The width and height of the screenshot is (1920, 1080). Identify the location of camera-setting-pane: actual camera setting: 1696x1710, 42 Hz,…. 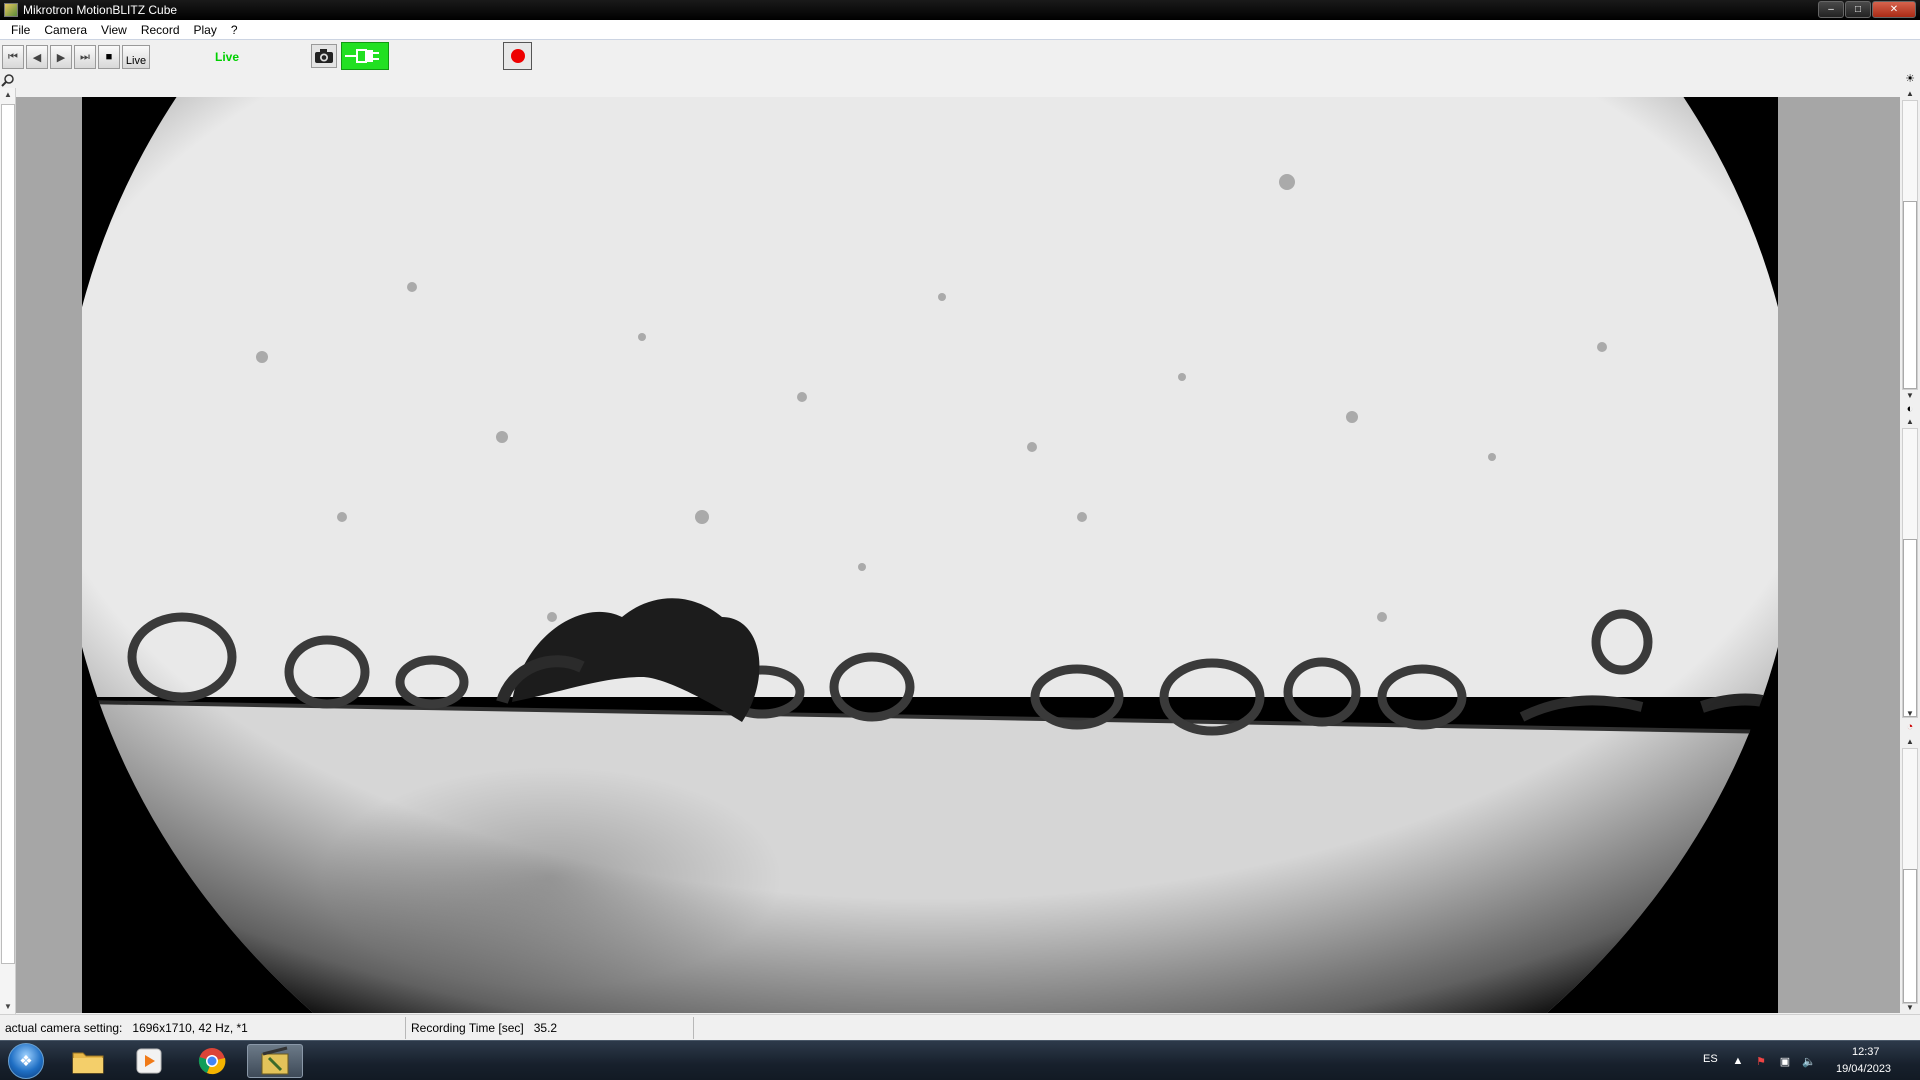
(203, 1027).